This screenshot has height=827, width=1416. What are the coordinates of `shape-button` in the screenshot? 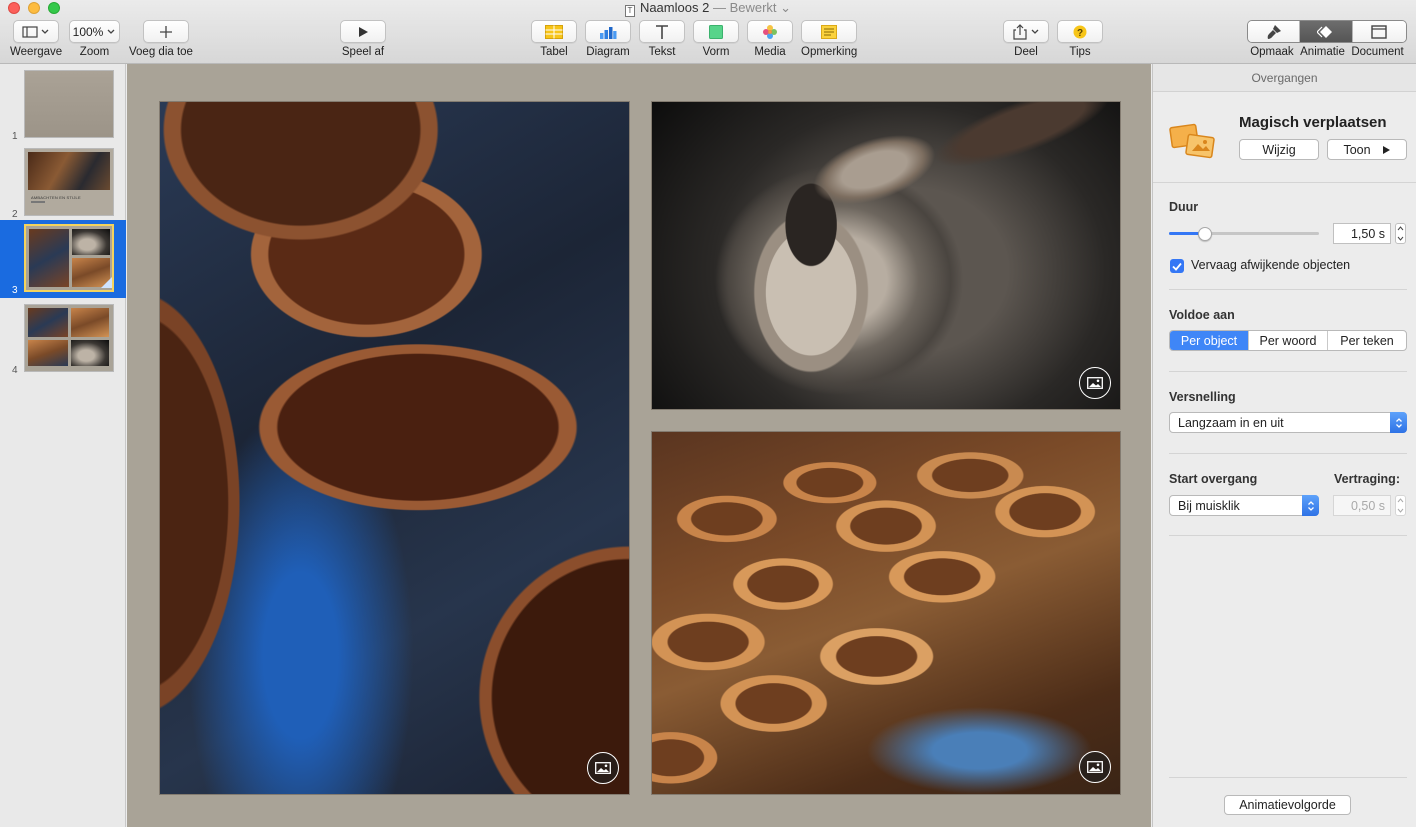 It's located at (716, 31).